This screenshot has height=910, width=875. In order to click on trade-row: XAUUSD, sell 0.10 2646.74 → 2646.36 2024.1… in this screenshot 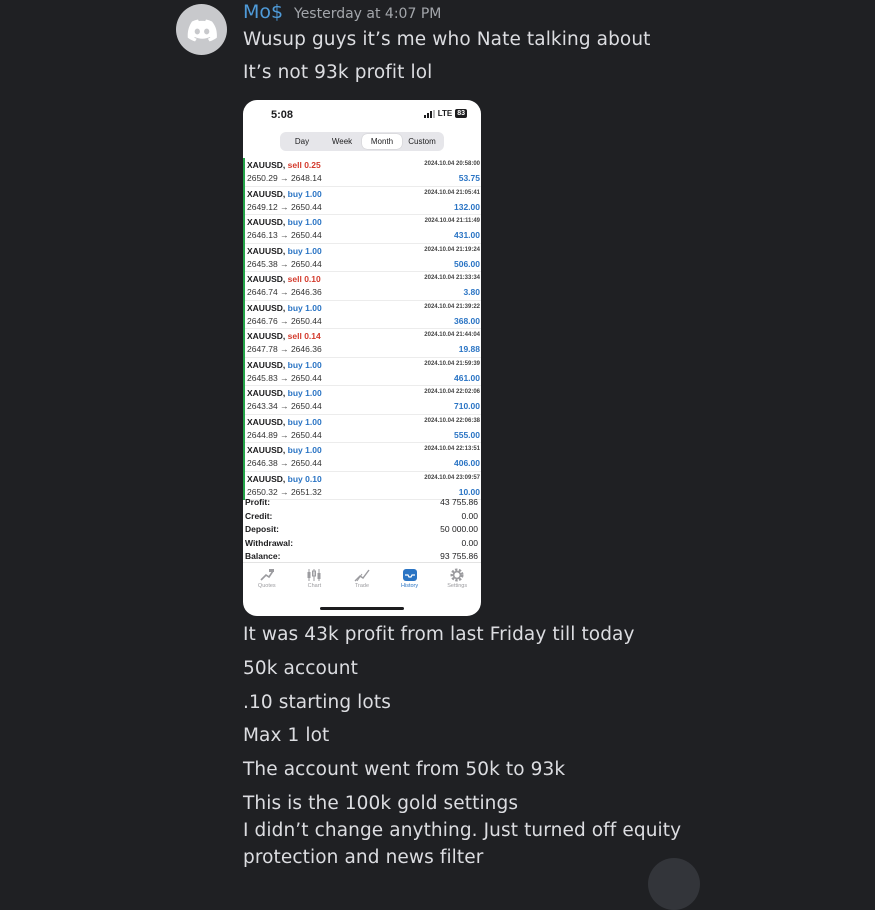, I will do `click(363, 286)`.